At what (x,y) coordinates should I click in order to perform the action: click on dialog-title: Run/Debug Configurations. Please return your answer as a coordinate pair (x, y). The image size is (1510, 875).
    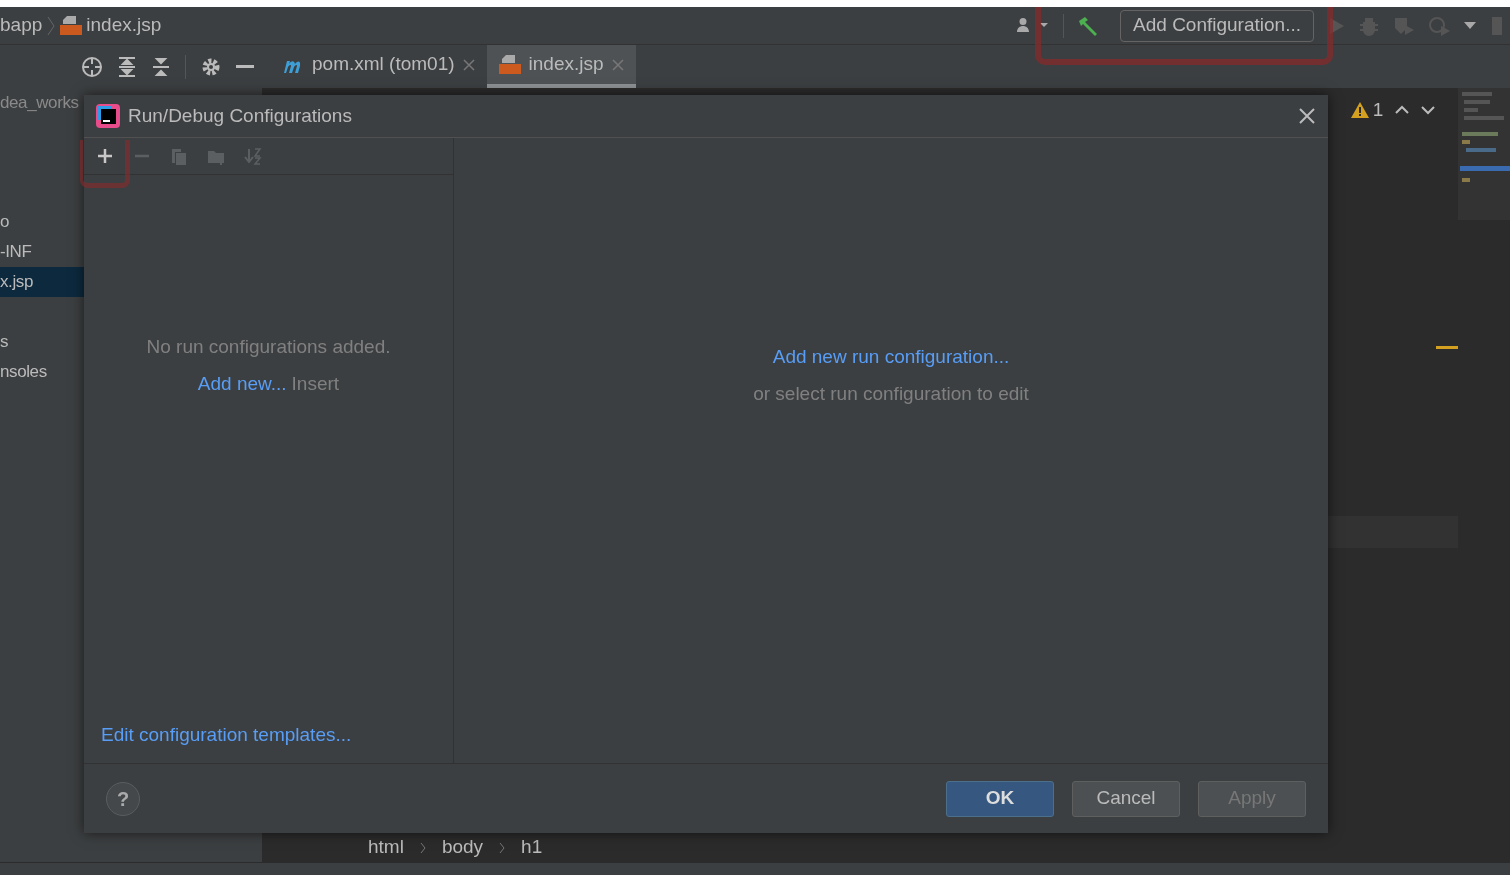
    Looking at the image, I should click on (240, 115).